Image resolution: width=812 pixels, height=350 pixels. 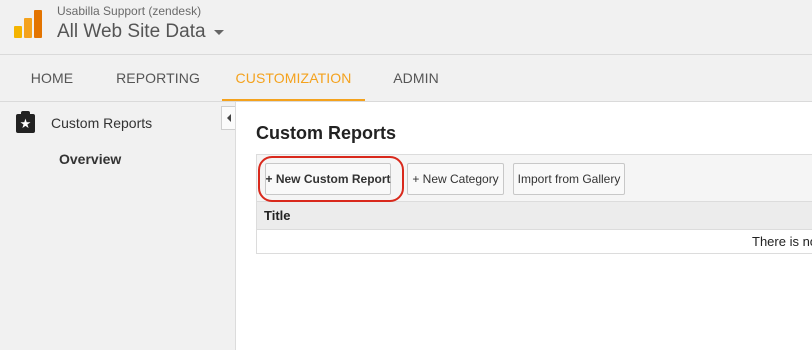 What do you see at coordinates (28, 24) in the screenshot?
I see `analytics-logo-icon` at bounding box center [28, 24].